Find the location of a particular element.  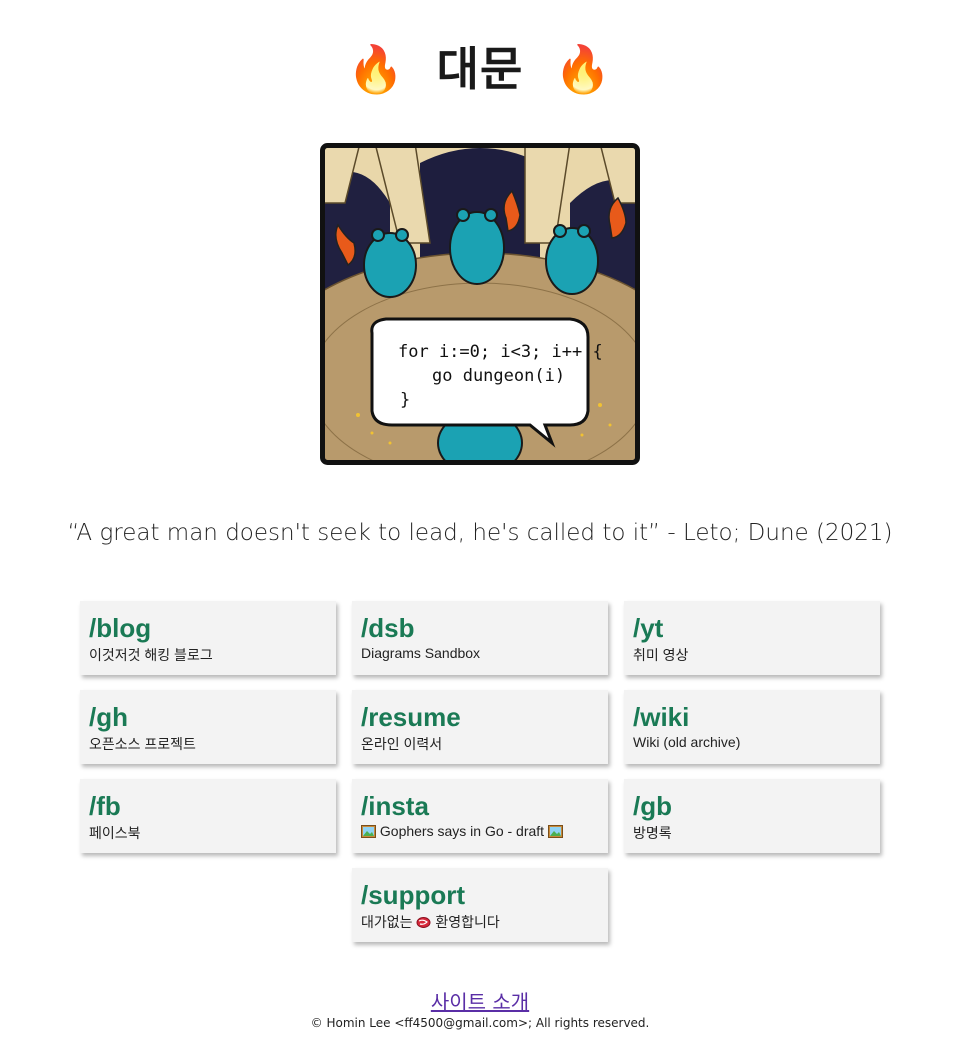

card-resume: /resume 온라인 이력서 is located at coordinates (480, 727).